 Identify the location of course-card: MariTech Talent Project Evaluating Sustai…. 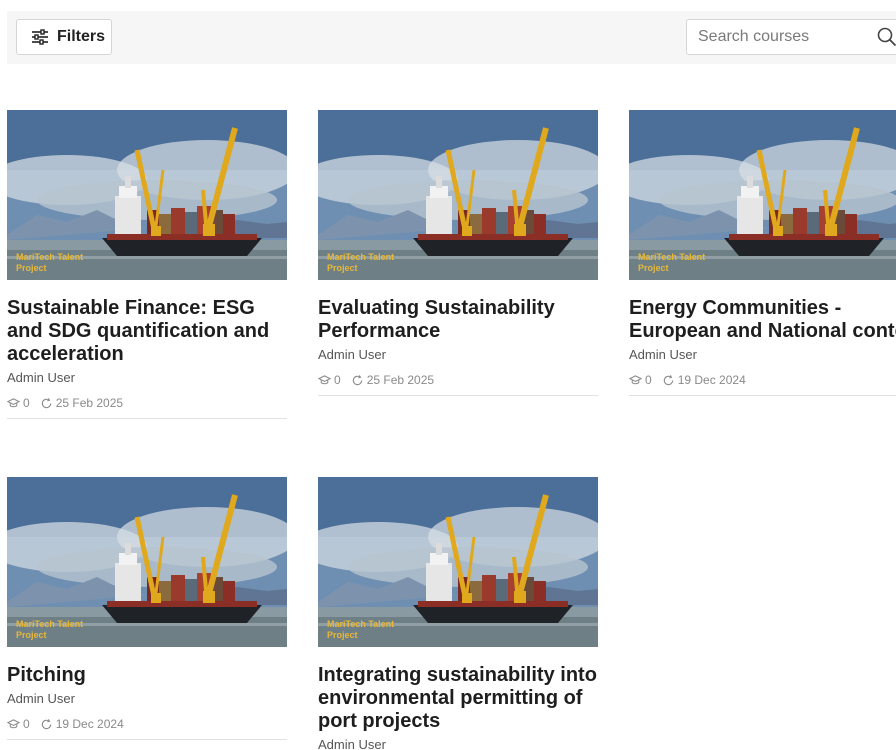
(458, 253).